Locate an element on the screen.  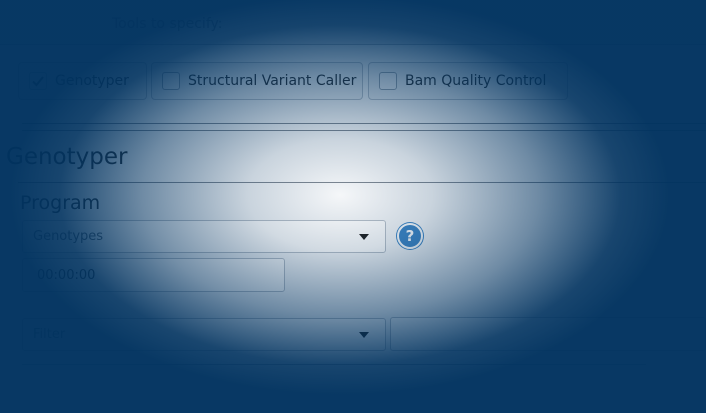
tool-tab-bam-quality-control: Bam Quality Control is located at coordinates (468, 81).